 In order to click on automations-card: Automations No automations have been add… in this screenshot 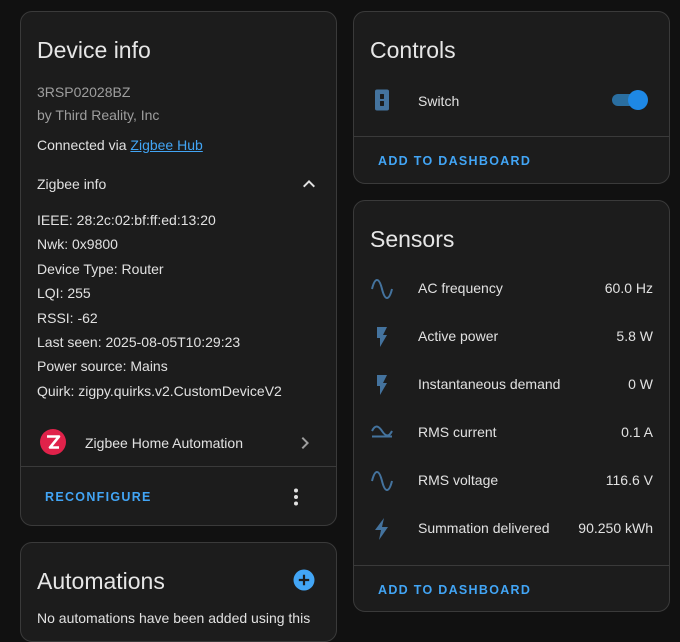, I will do `click(178, 592)`.